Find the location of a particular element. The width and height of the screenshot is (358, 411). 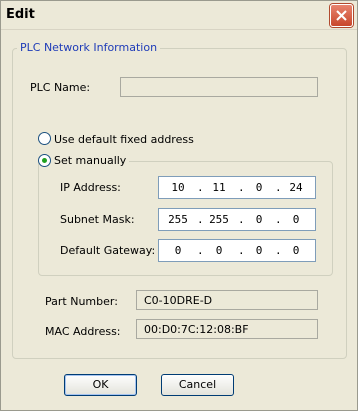

gateway-octet-2: 0 is located at coordinates (219, 250).